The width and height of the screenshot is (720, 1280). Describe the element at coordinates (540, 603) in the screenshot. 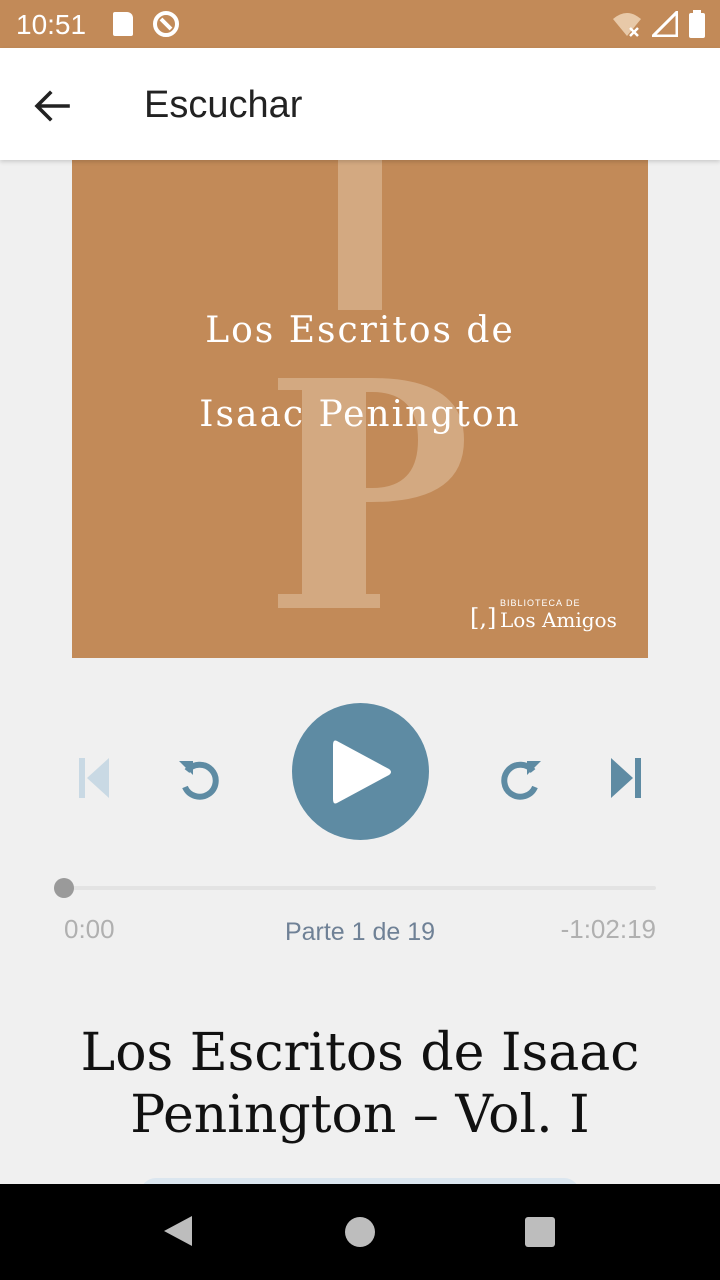

I see `publisher-small: BIBLIOTECA DE` at that location.